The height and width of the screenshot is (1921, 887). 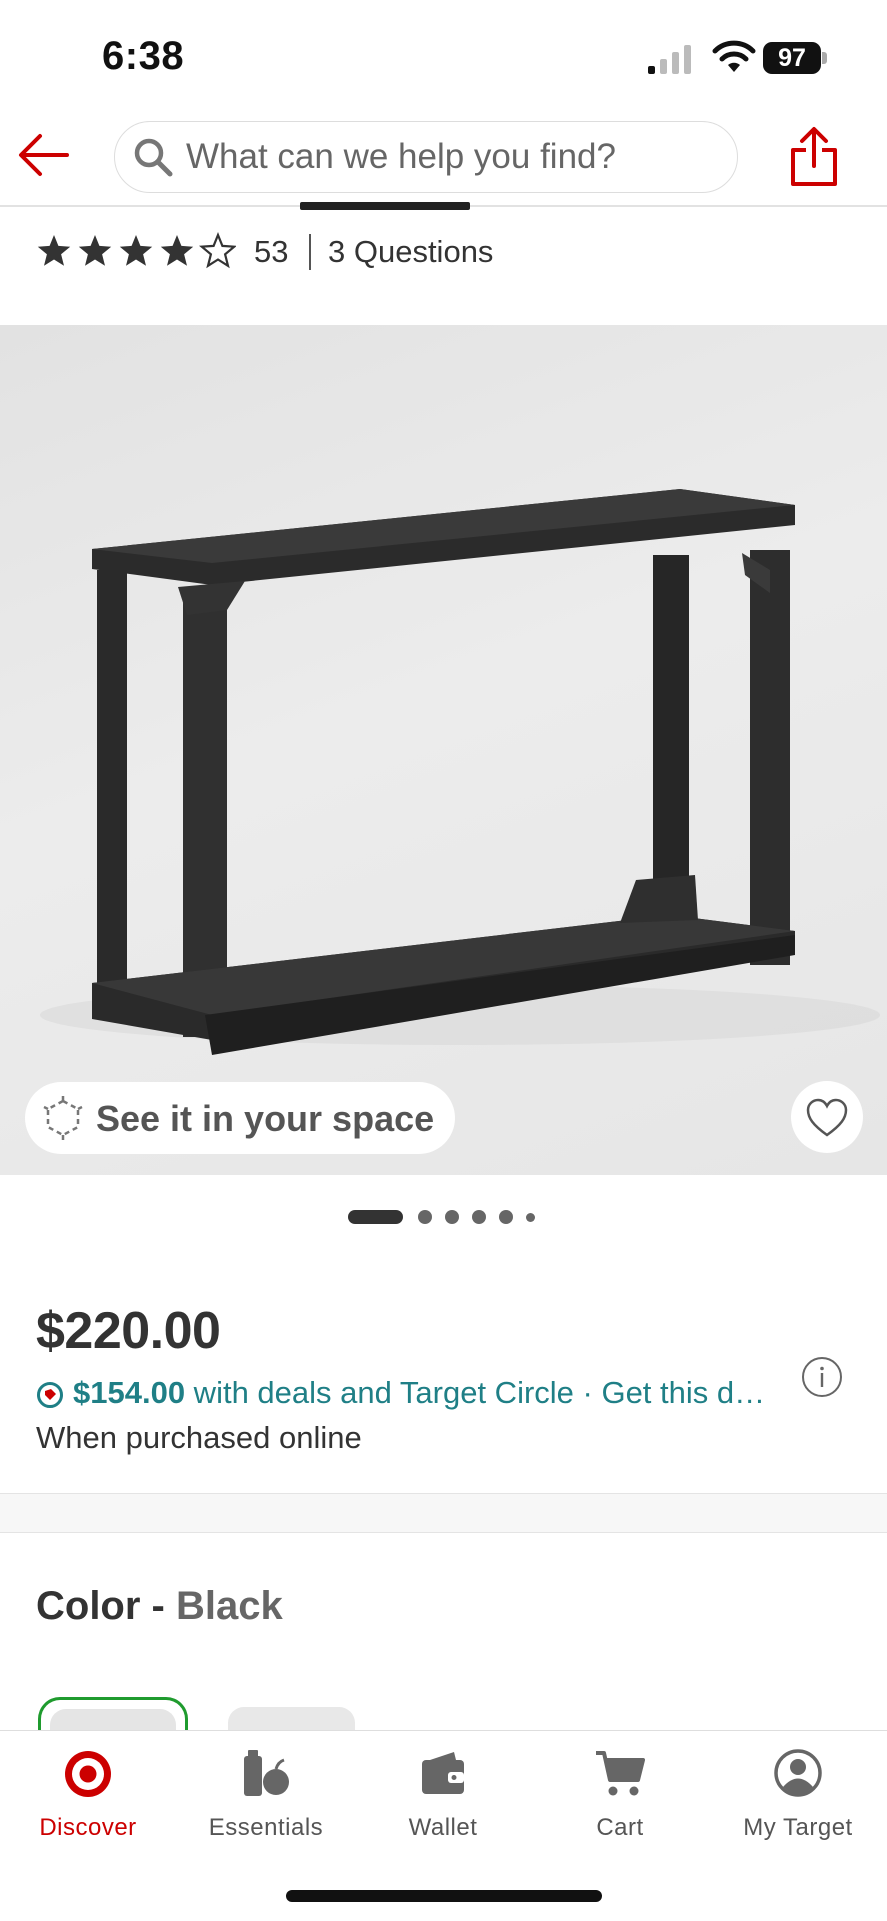 I want to click on product-price: $220.00, so click(x=128, y=1331).